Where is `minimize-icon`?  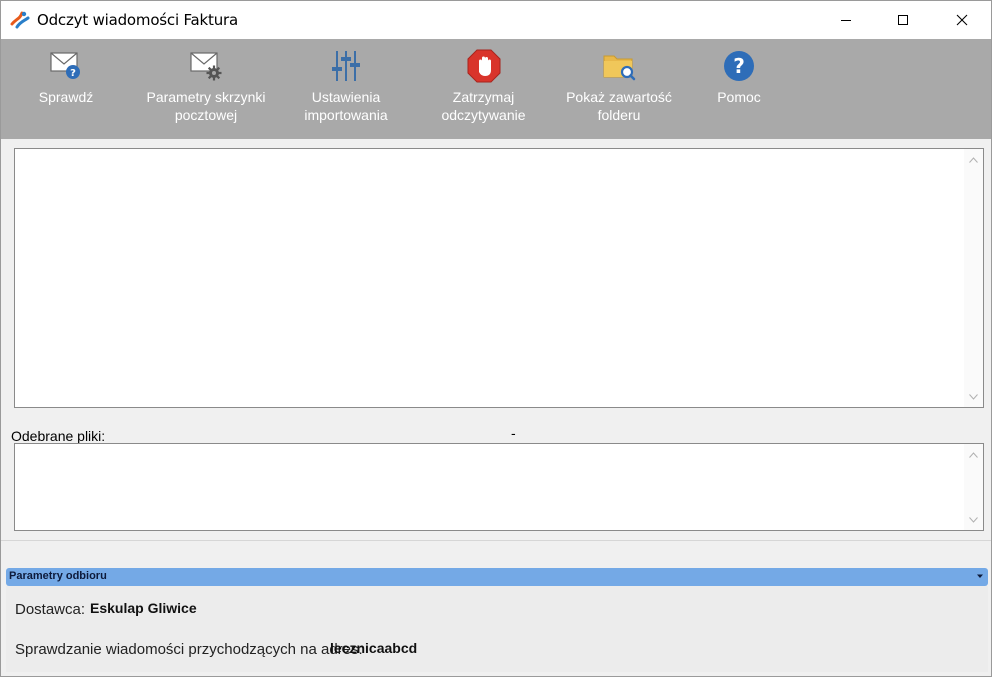 minimize-icon is located at coordinates (846, 20).